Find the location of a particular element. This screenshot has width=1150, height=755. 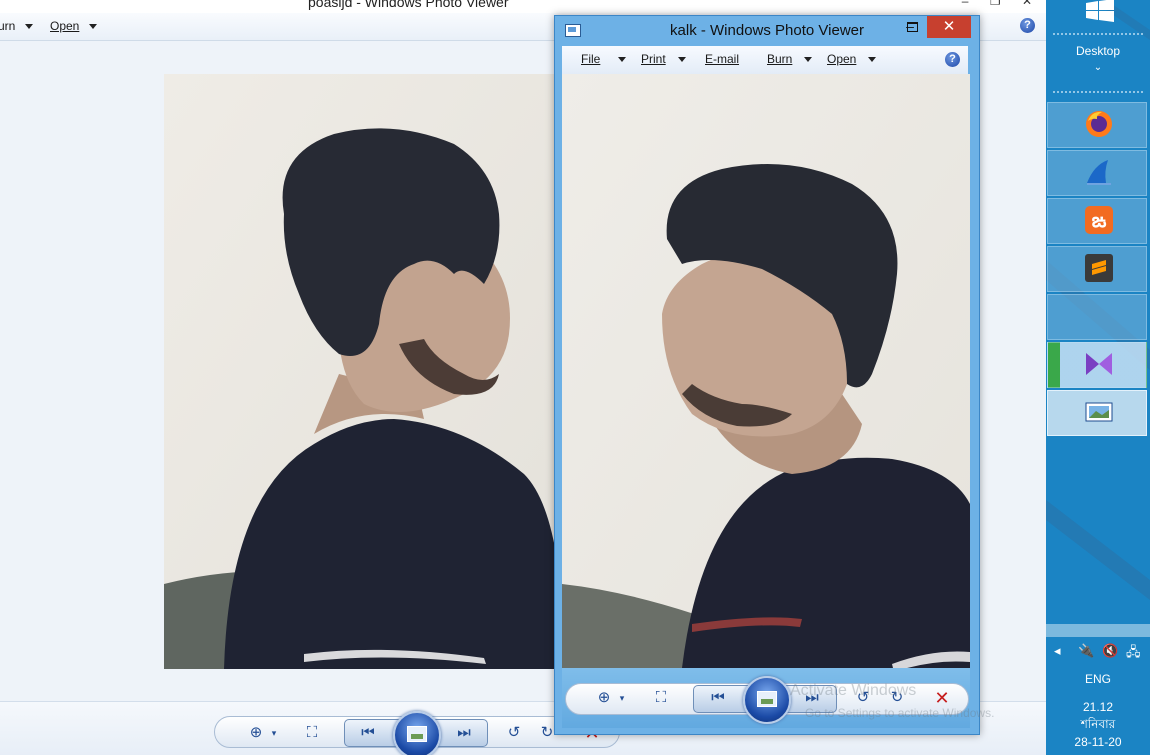

taskbar-photo-viewer is located at coordinates (1097, 413).